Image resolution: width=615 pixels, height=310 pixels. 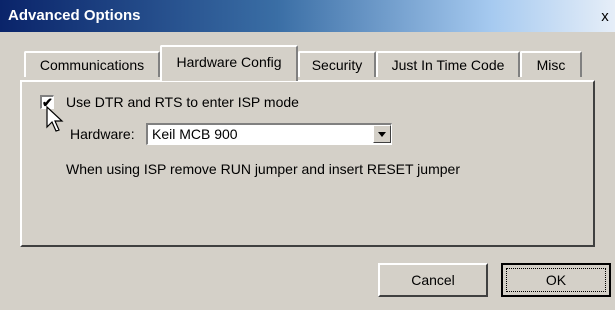 I want to click on focus-rectangle, so click(x=556, y=280).